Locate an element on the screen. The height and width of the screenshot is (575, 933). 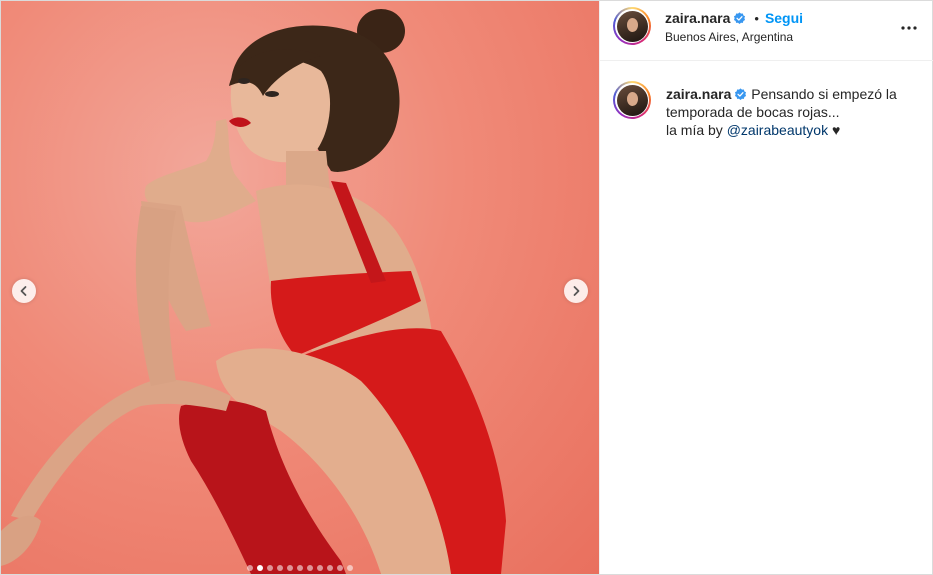
mention-link: @zairabeautyok is located at coordinates (777, 130).